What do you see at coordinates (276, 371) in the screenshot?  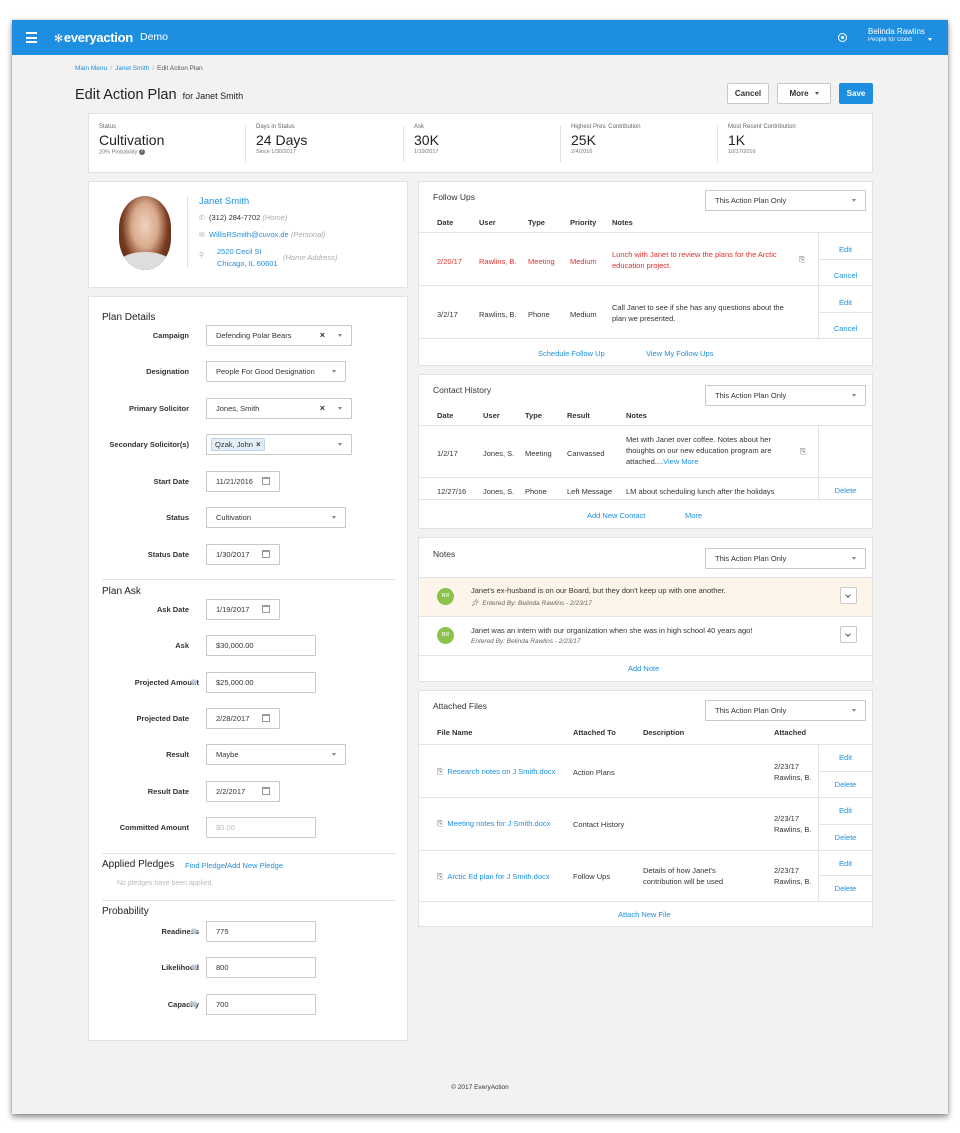 I see `designation-select: People For Good Designation` at bounding box center [276, 371].